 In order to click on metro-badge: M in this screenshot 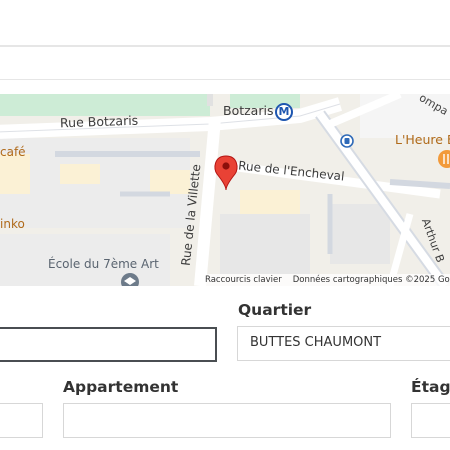, I will do `click(284, 111)`.